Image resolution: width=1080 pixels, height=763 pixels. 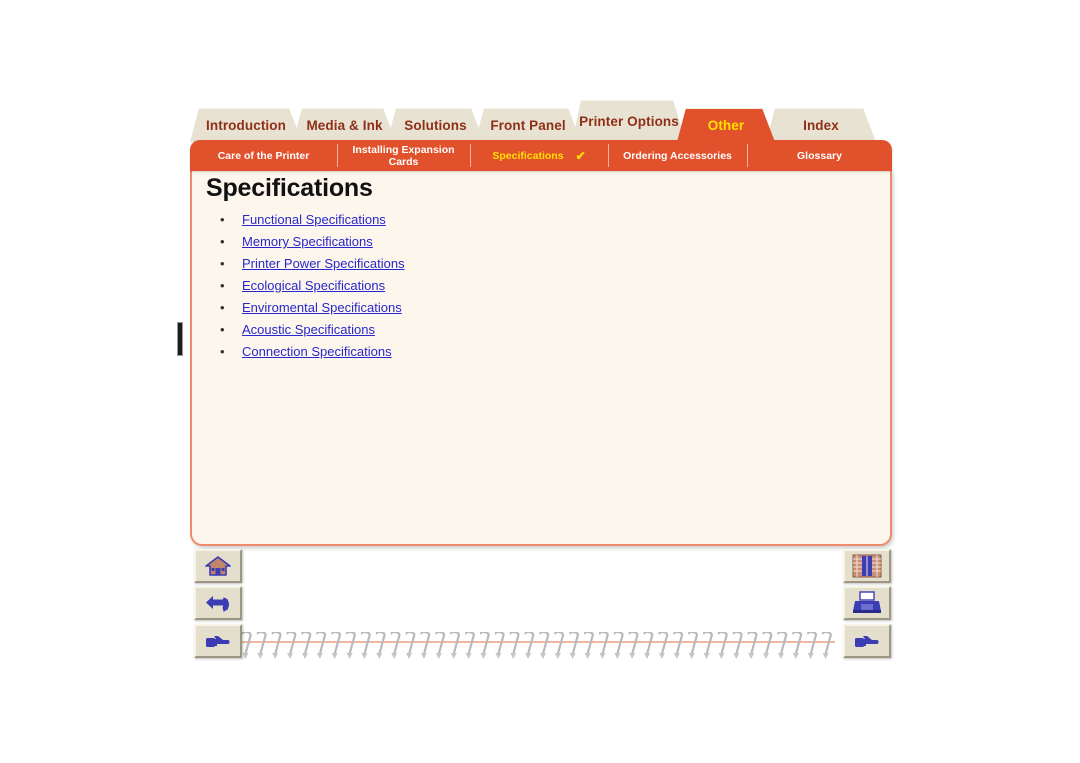 I want to click on main-tab-label: Printer Options, so click(x=629, y=121).